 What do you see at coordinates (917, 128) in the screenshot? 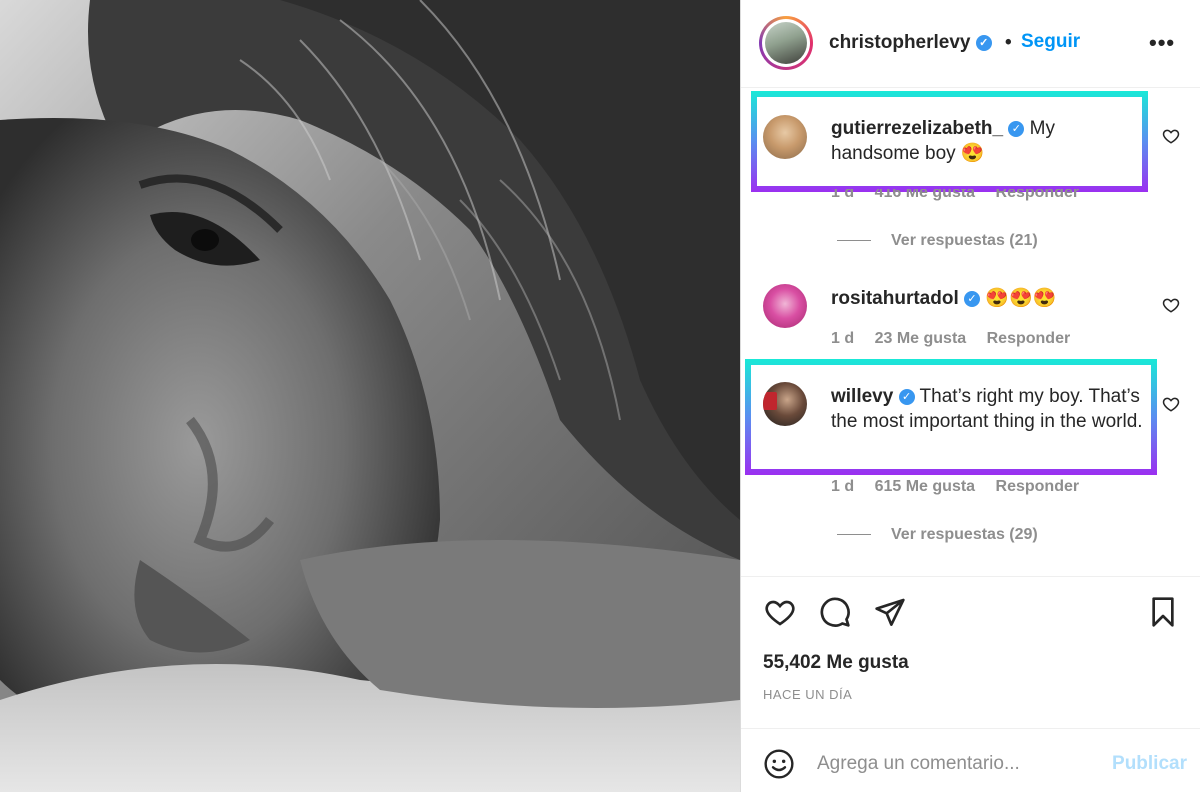
I see `commenter-username: gutierrezelizabeth_` at bounding box center [917, 128].